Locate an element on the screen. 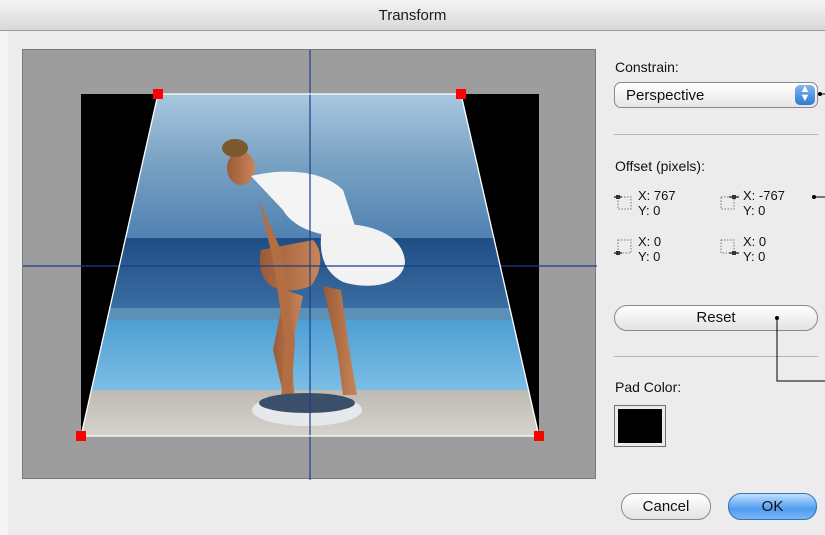 This screenshot has width=825, height=535. constrain-label: Constrain: is located at coordinates (647, 67).